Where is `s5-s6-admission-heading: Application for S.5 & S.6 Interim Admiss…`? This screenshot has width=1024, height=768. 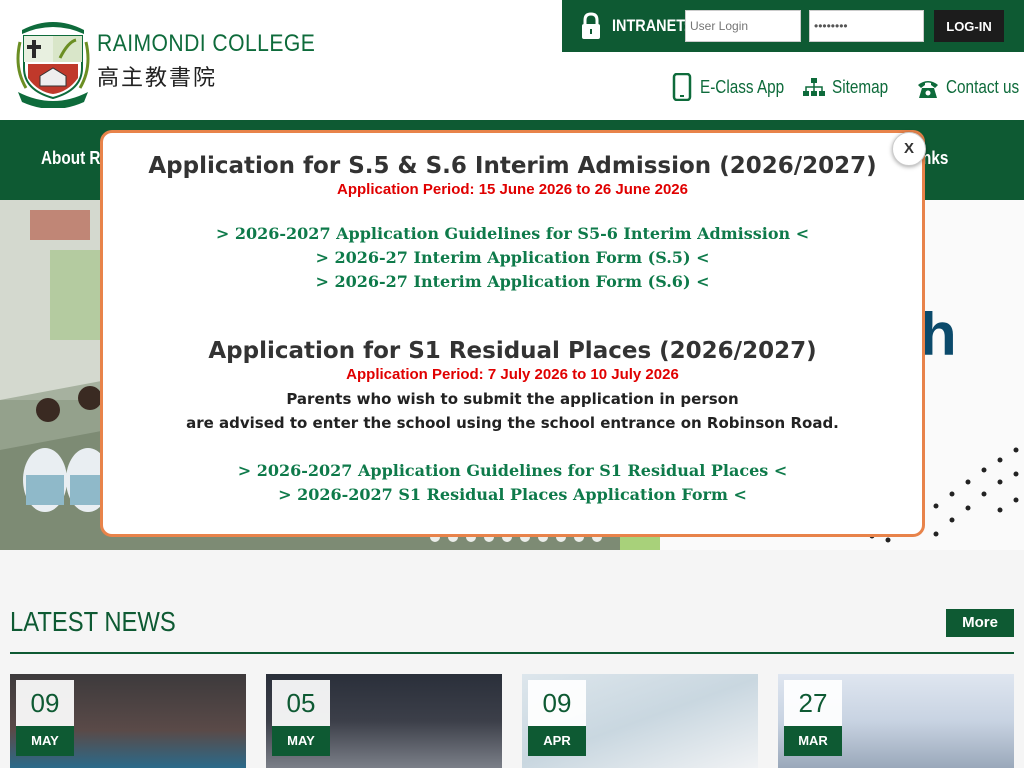 s5-s6-admission-heading: Application for S.5 & S.6 Interim Admiss… is located at coordinates (512, 166).